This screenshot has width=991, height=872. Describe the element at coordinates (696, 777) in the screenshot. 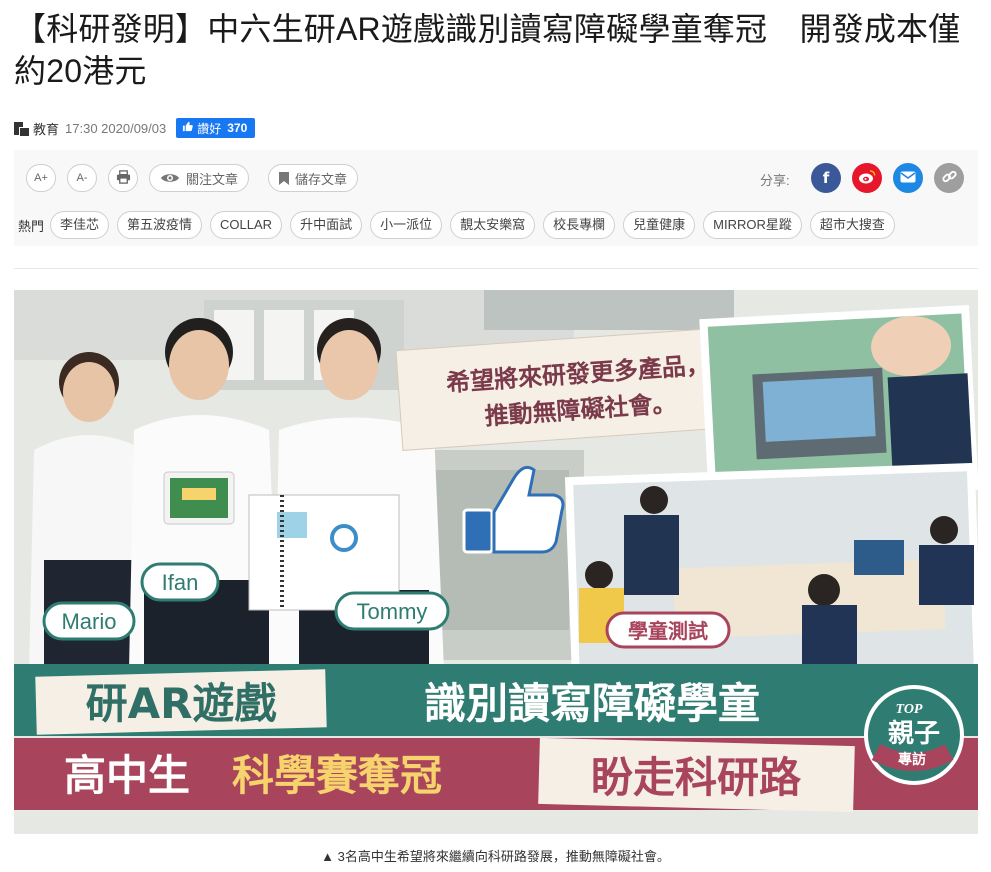

I see `banner-line2-c: 盼走科研路` at that location.